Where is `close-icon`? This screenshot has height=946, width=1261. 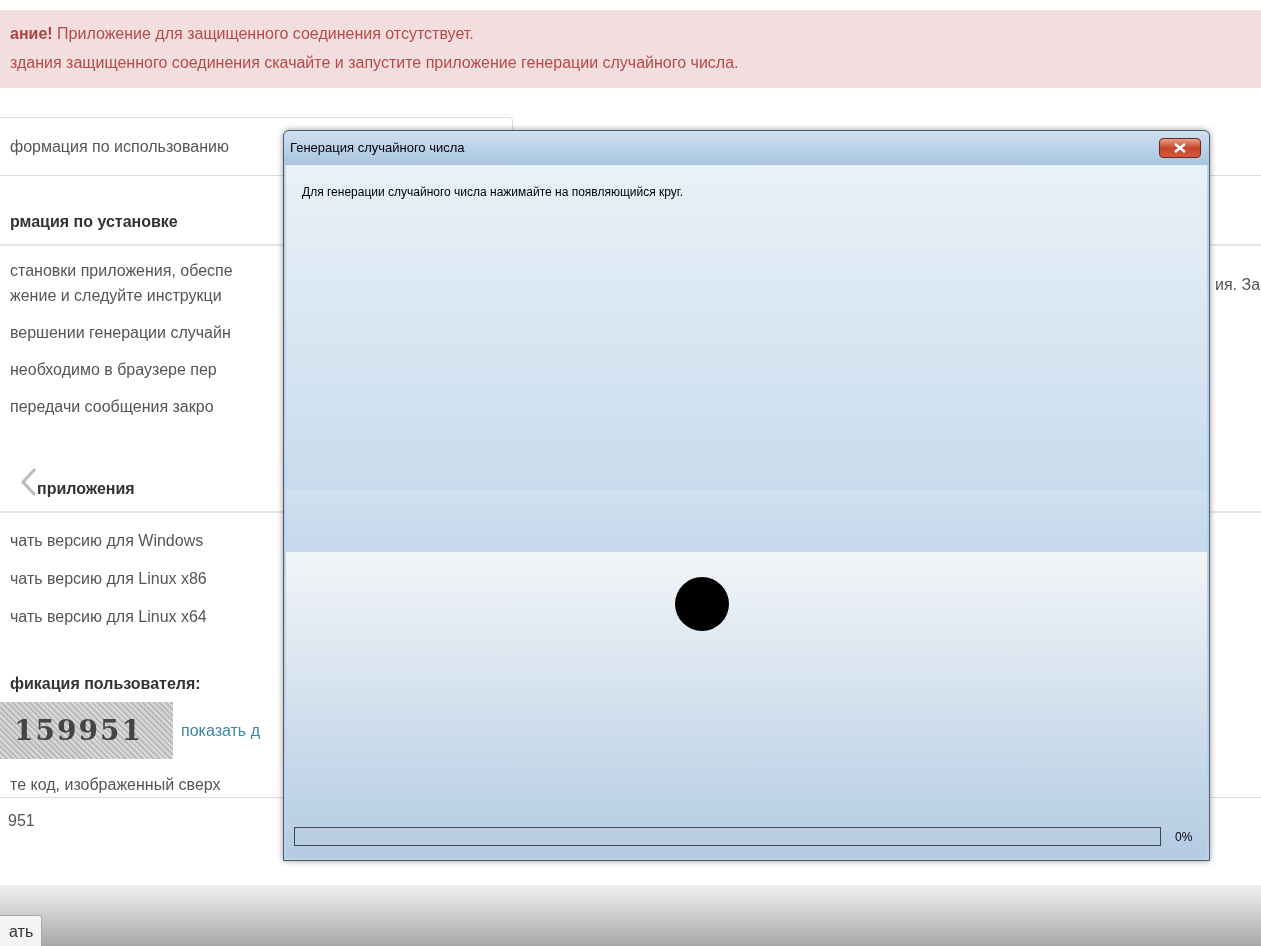
close-icon is located at coordinates (1180, 148).